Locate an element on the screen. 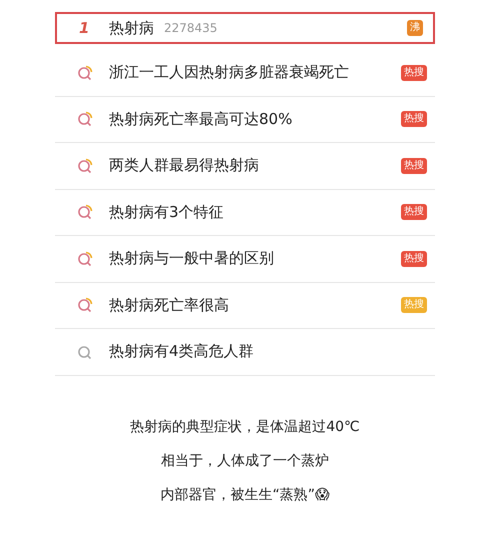 The width and height of the screenshot is (490, 544). search-suggestion: 热射病死亡率最高可达80% 热搜 is located at coordinates (245, 119).